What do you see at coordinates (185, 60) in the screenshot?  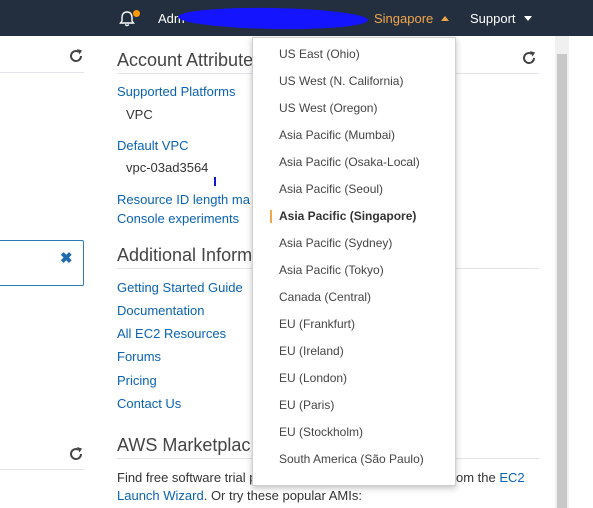 I see `account-attributes-title: Account Attribute` at bounding box center [185, 60].